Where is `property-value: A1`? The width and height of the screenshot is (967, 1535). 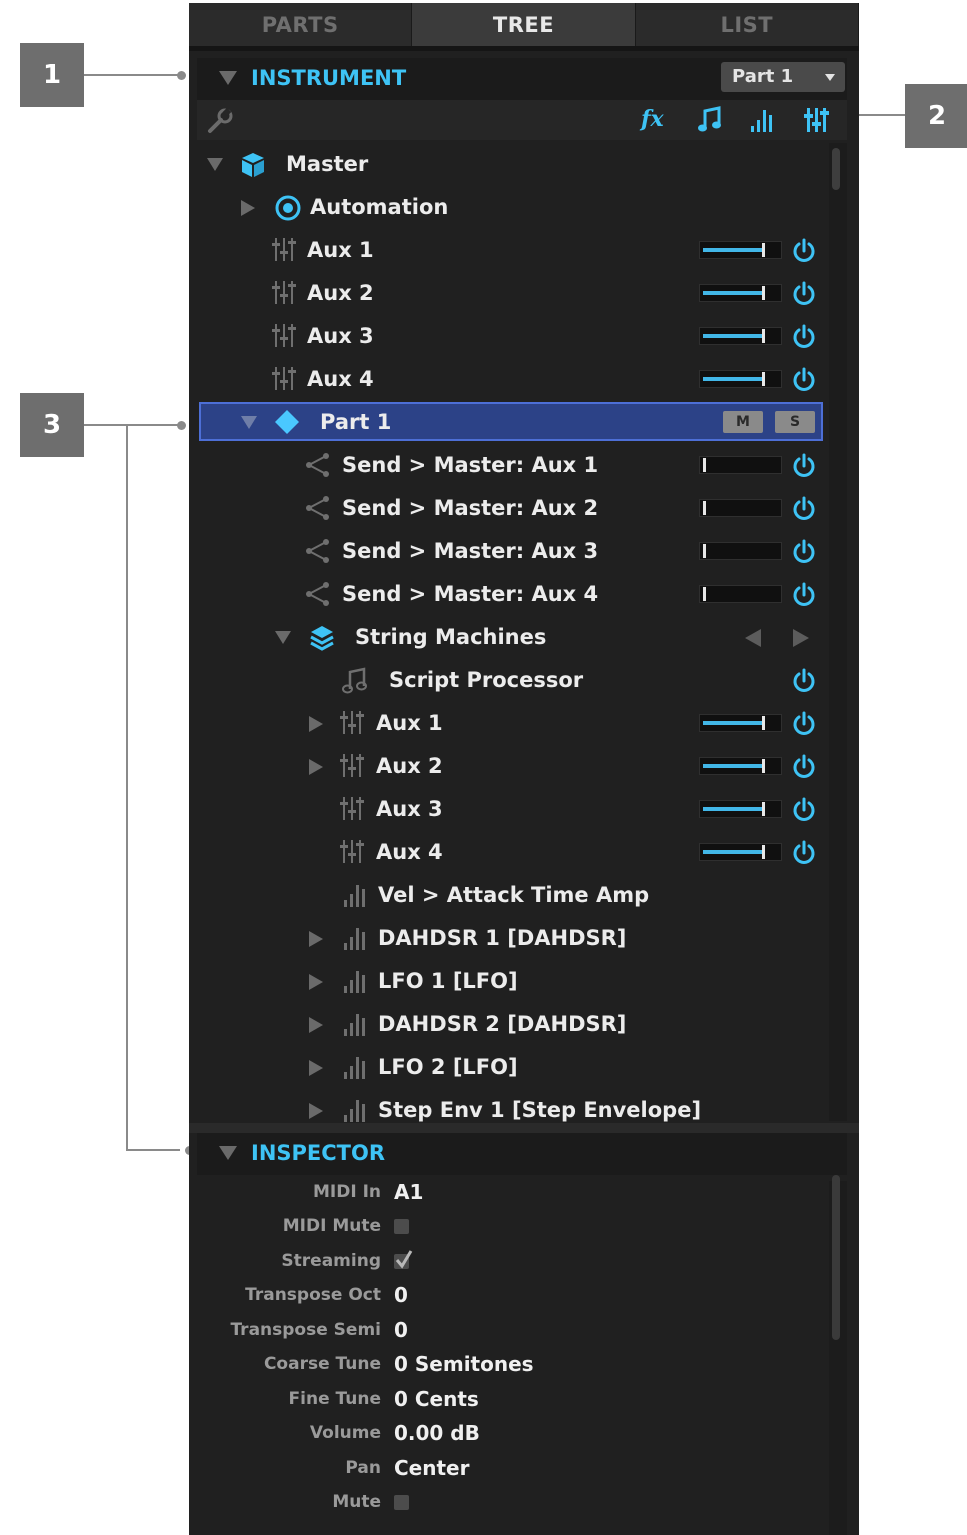
property-value: A1 is located at coordinates (408, 1192).